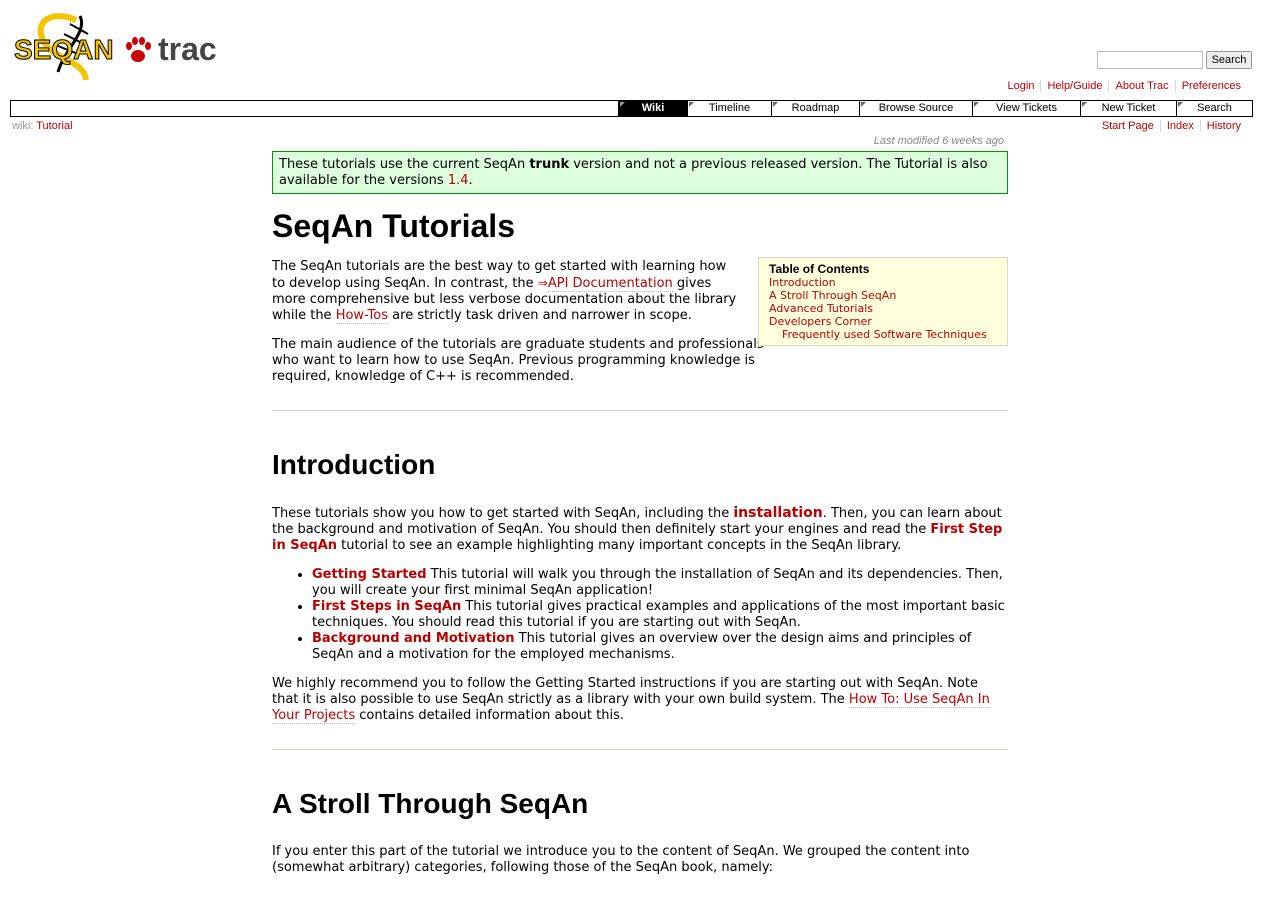 This screenshot has height=898, width=1263. I want to click on tab-browse-source-label: Browse Source, so click(916, 108).